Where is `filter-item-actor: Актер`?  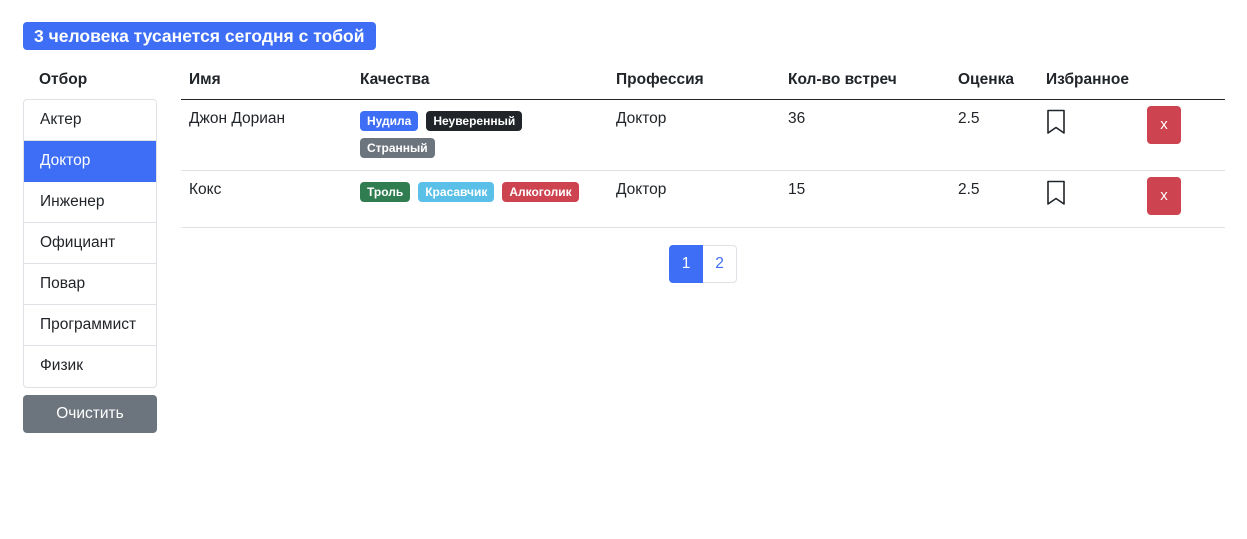 filter-item-actor: Актер is located at coordinates (90, 120).